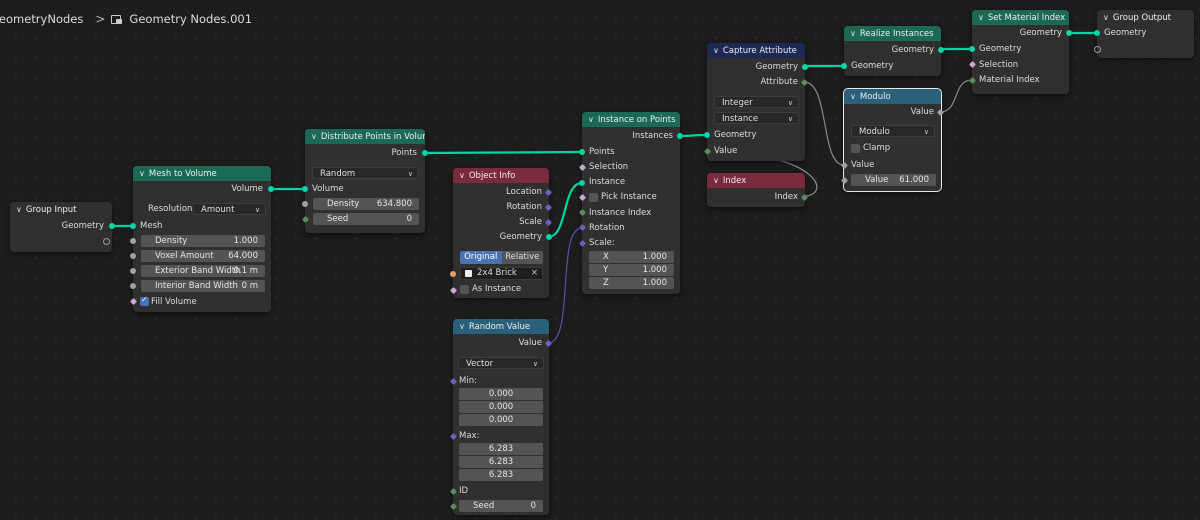 The width and height of the screenshot is (1200, 520). I want to click on exterior-band-field: Exterior Band Width 0.1 m, so click(203, 271).